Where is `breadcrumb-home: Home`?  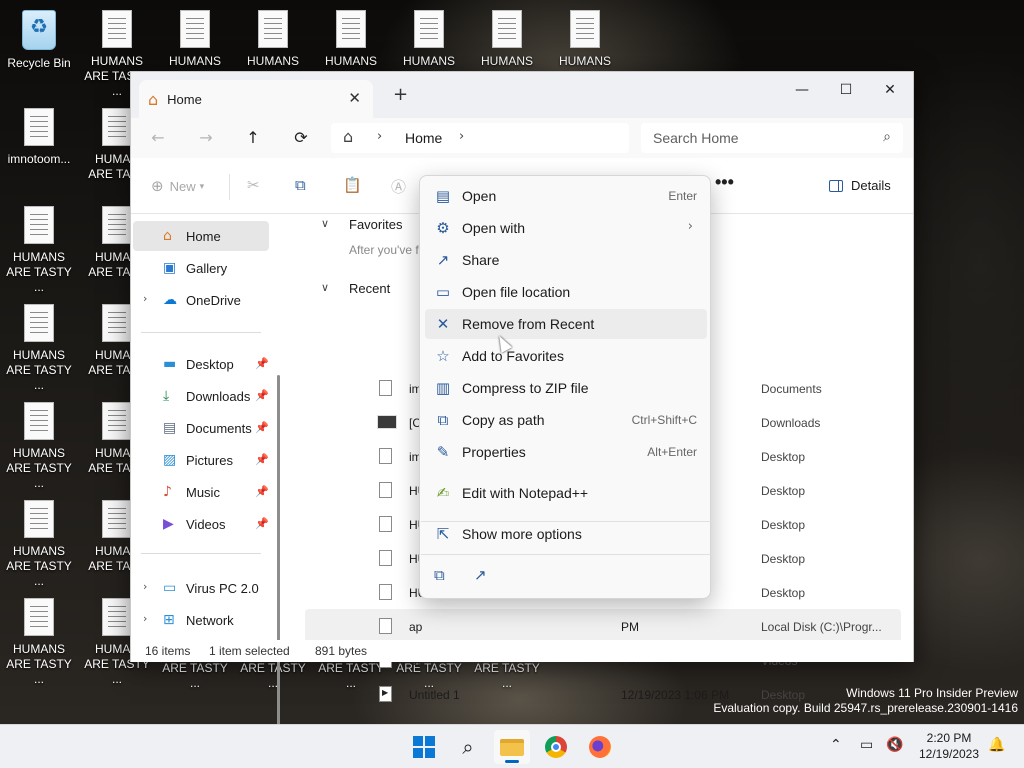 breadcrumb-home: Home is located at coordinates (423, 138).